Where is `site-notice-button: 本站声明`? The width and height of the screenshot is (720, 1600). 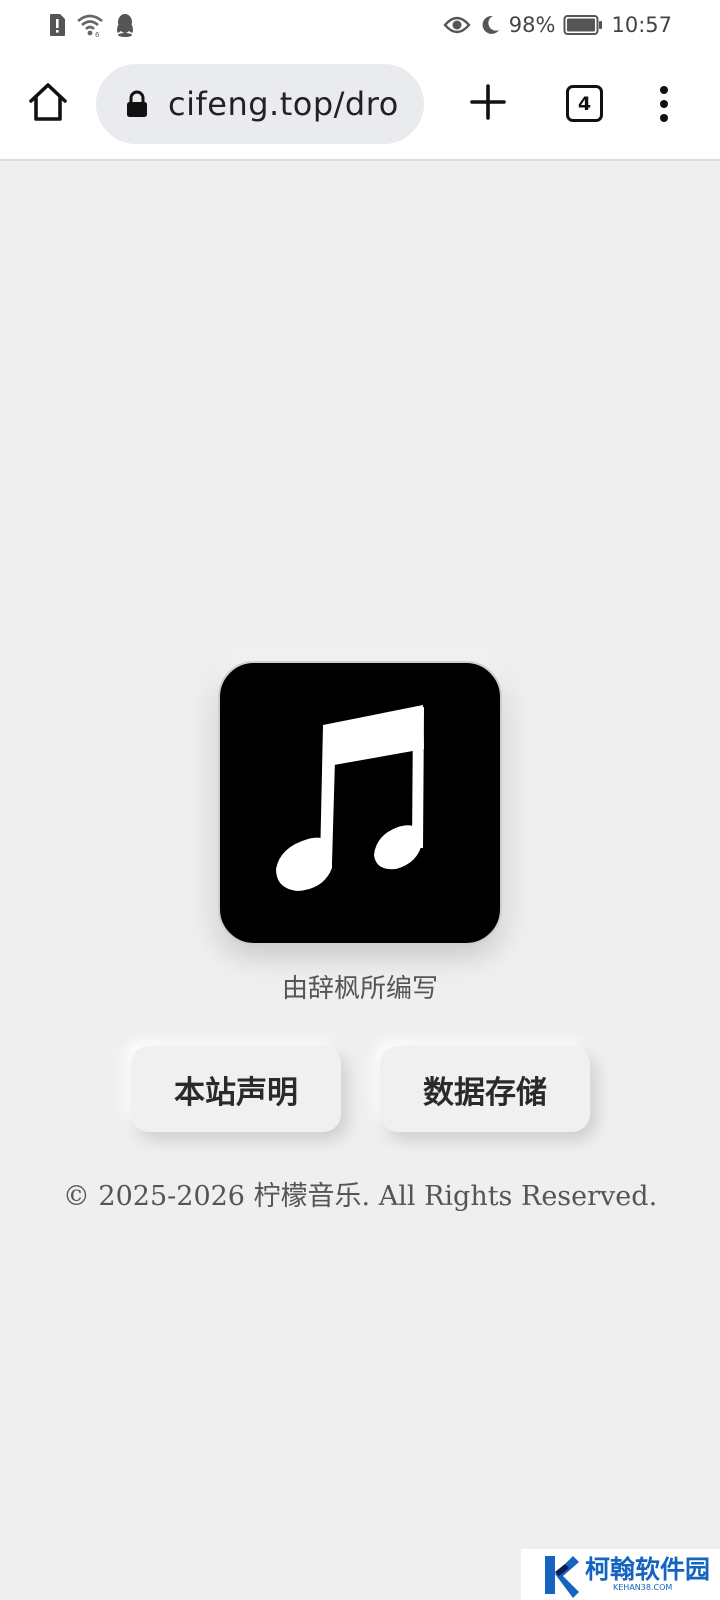 site-notice-button: 本站声明 is located at coordinates (236, 1089).